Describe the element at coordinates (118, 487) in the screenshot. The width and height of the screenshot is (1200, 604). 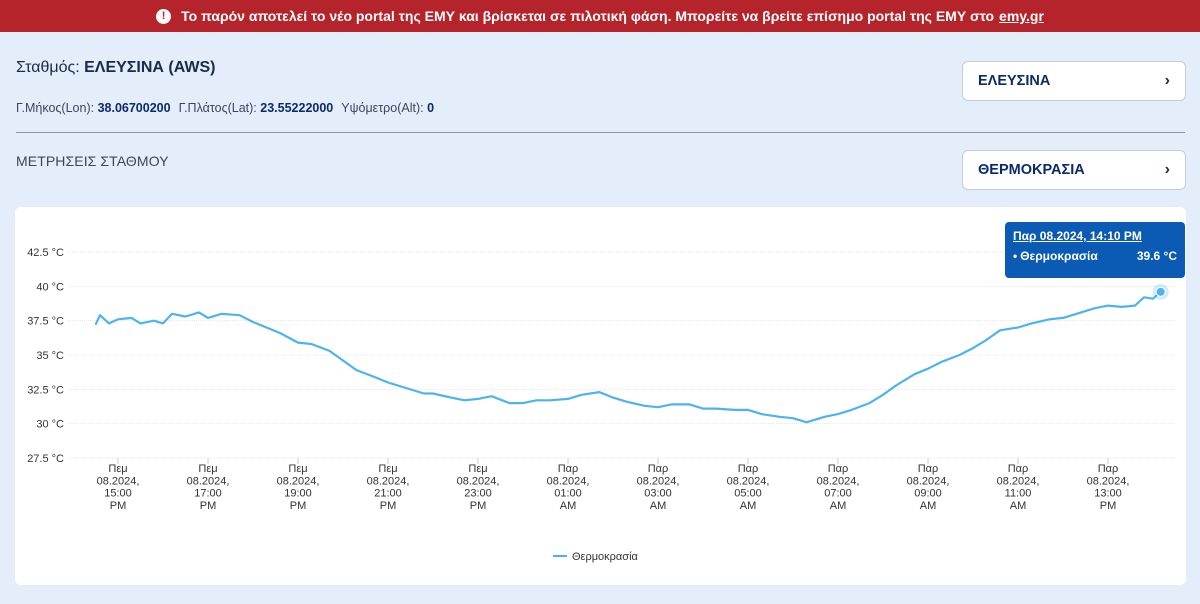
I see `x-tick-label: Πεμ 08.2024, 15:00 PM` at that location.